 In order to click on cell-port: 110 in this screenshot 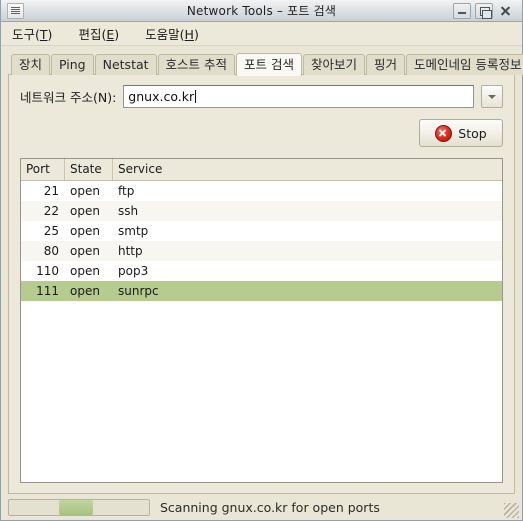, I will do `click(47, 271)`.